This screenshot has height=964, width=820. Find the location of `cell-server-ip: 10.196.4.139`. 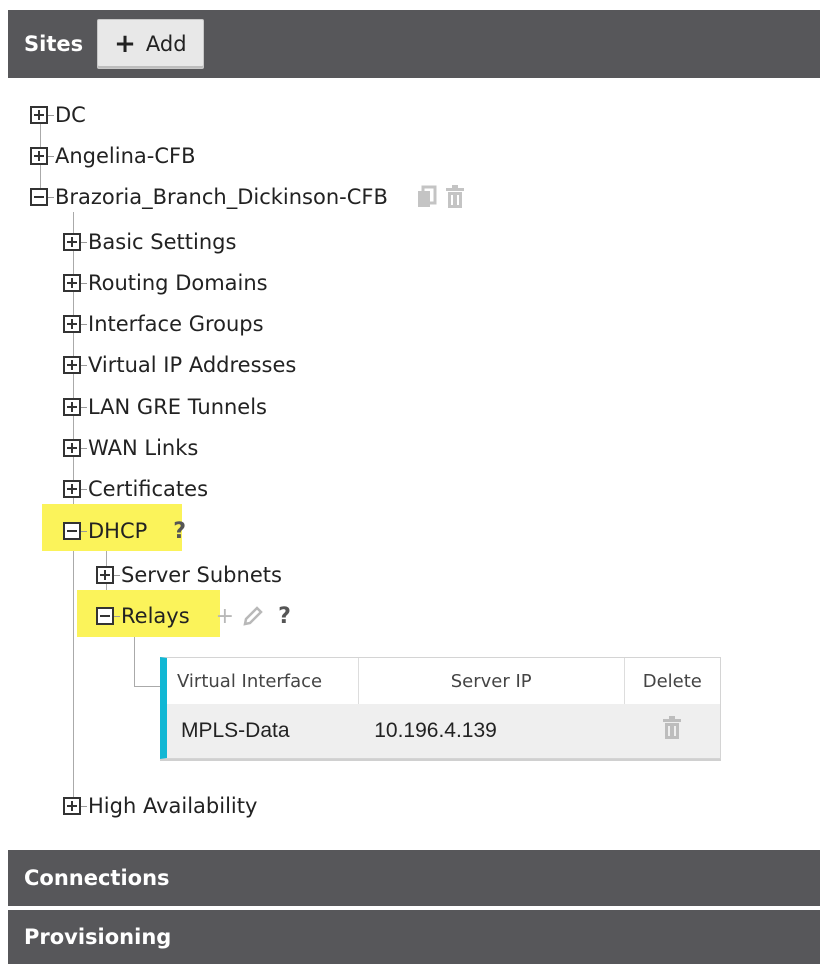

cell-server-ip: 10.196.4.139 is located at coordinates (491, 731).